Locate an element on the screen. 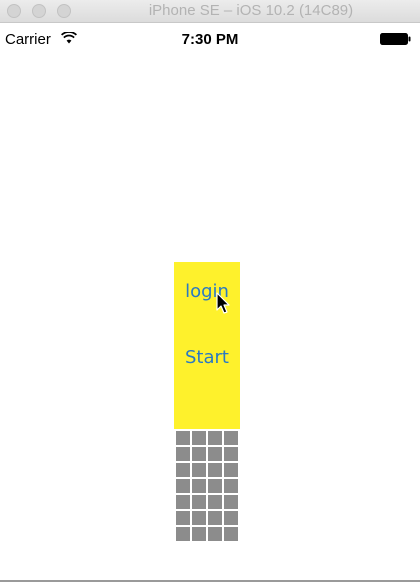 The width and height of the screenshot is (420, 582). start-button: Start is located at coordinates (207, 358).